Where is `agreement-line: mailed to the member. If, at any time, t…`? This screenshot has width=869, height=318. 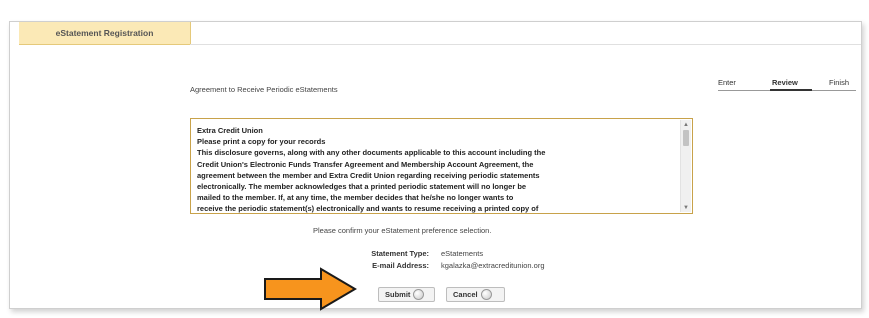 agreement-line: mailed to the member. If, at any time, t… is located at coordinates (355, 198).